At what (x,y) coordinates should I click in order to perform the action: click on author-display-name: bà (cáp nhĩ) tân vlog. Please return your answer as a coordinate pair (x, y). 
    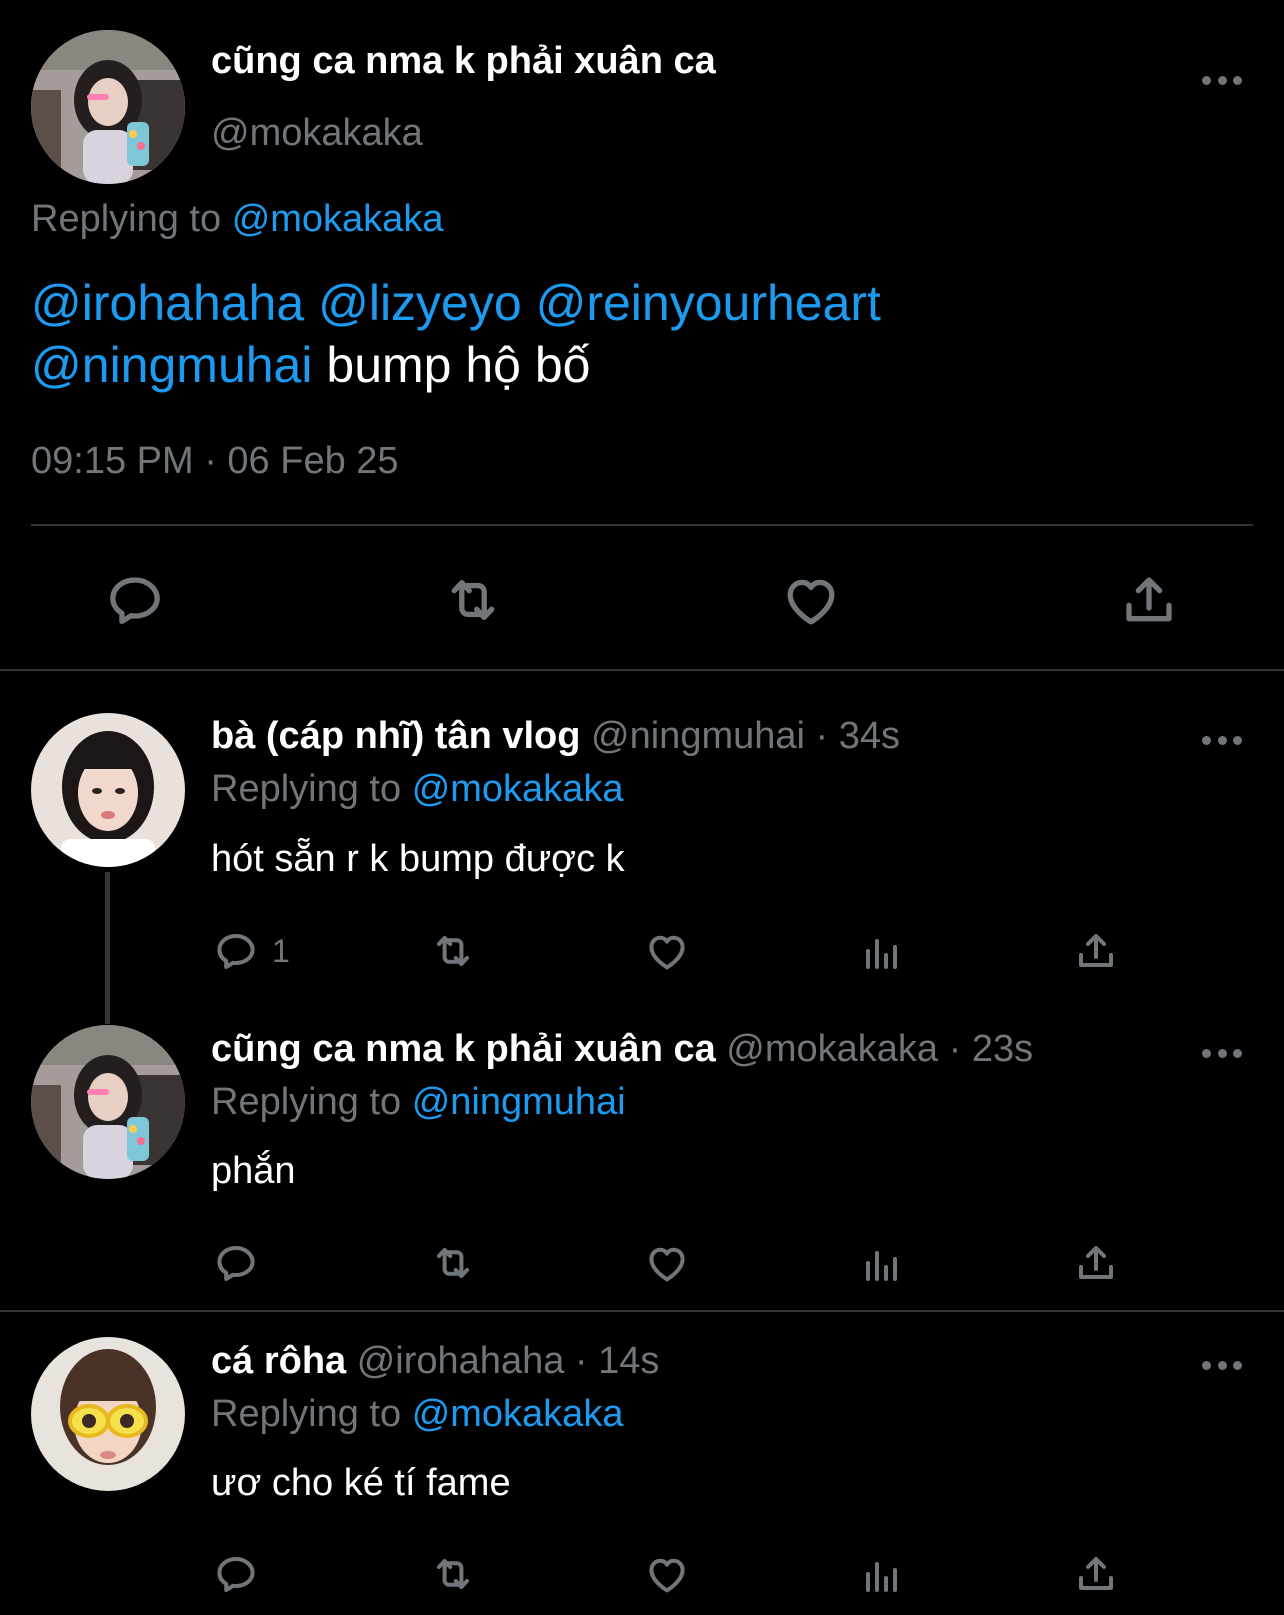
    Looking at the image, I should click on (395, 736).